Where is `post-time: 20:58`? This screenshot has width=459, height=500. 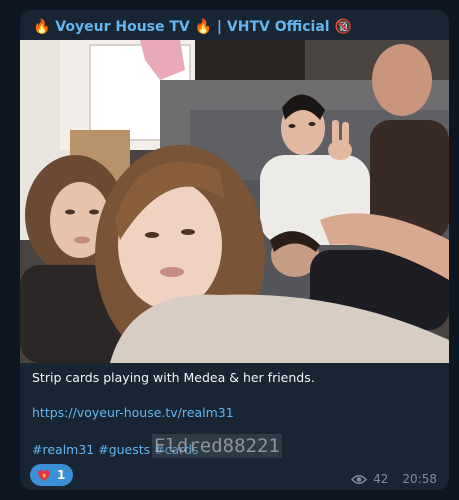
post-time: 20:58 is located at coordinates (419, 479).